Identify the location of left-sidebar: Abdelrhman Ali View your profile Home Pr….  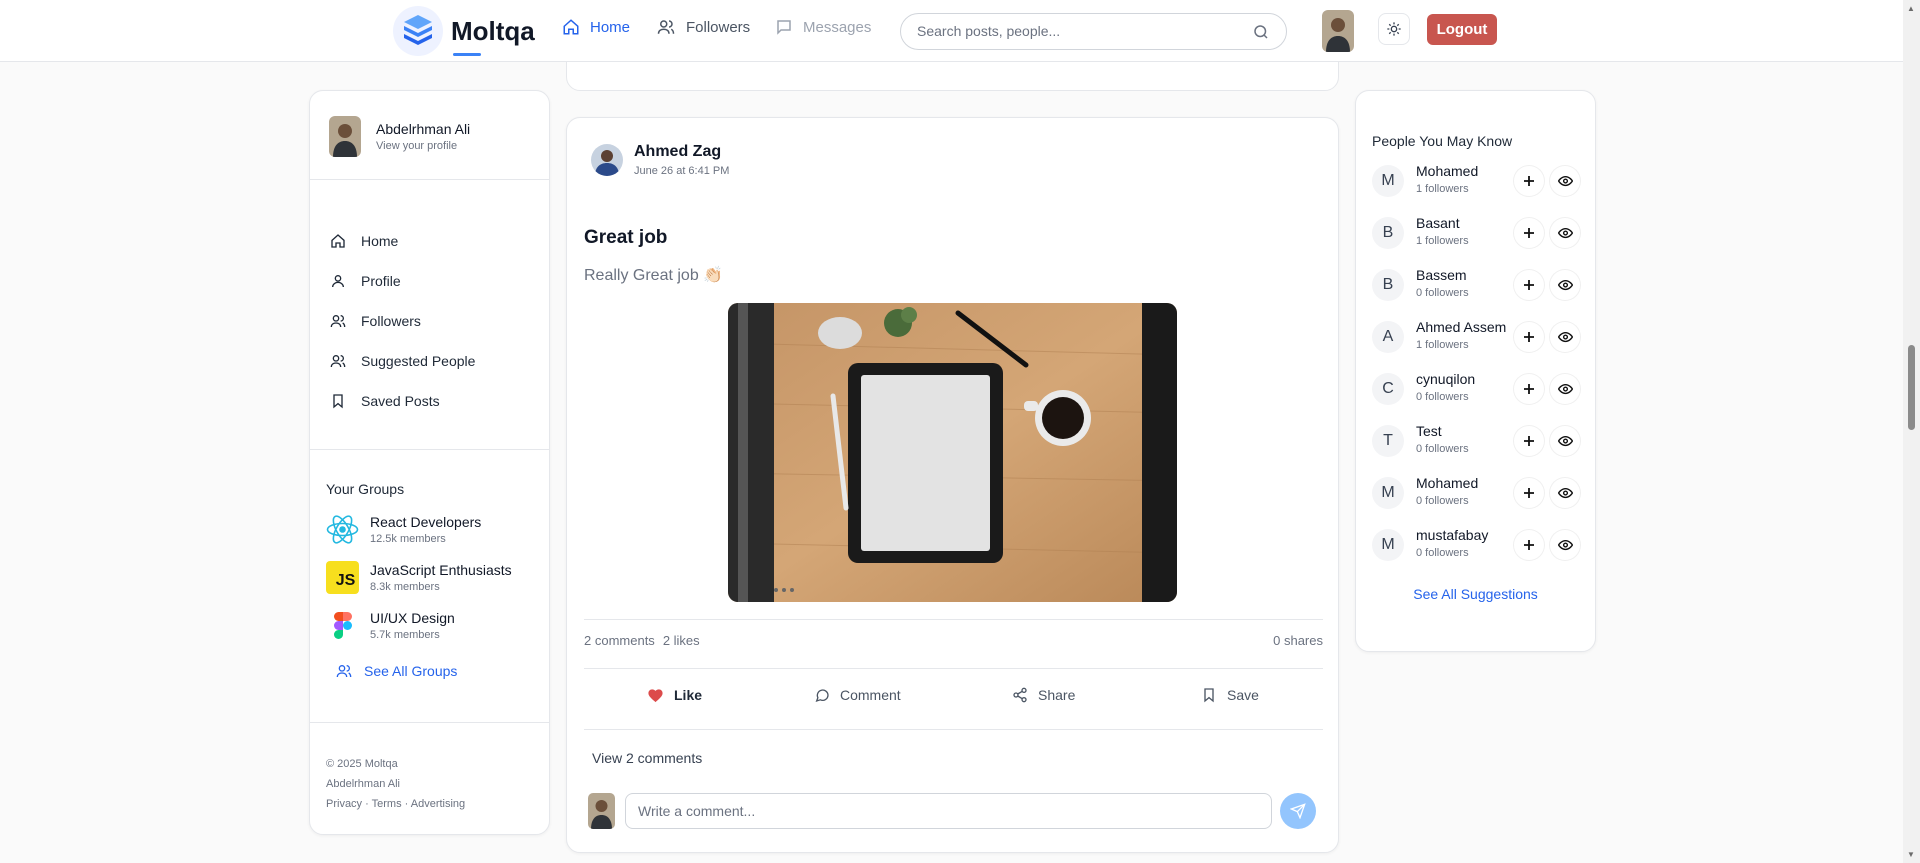
(429, 462).